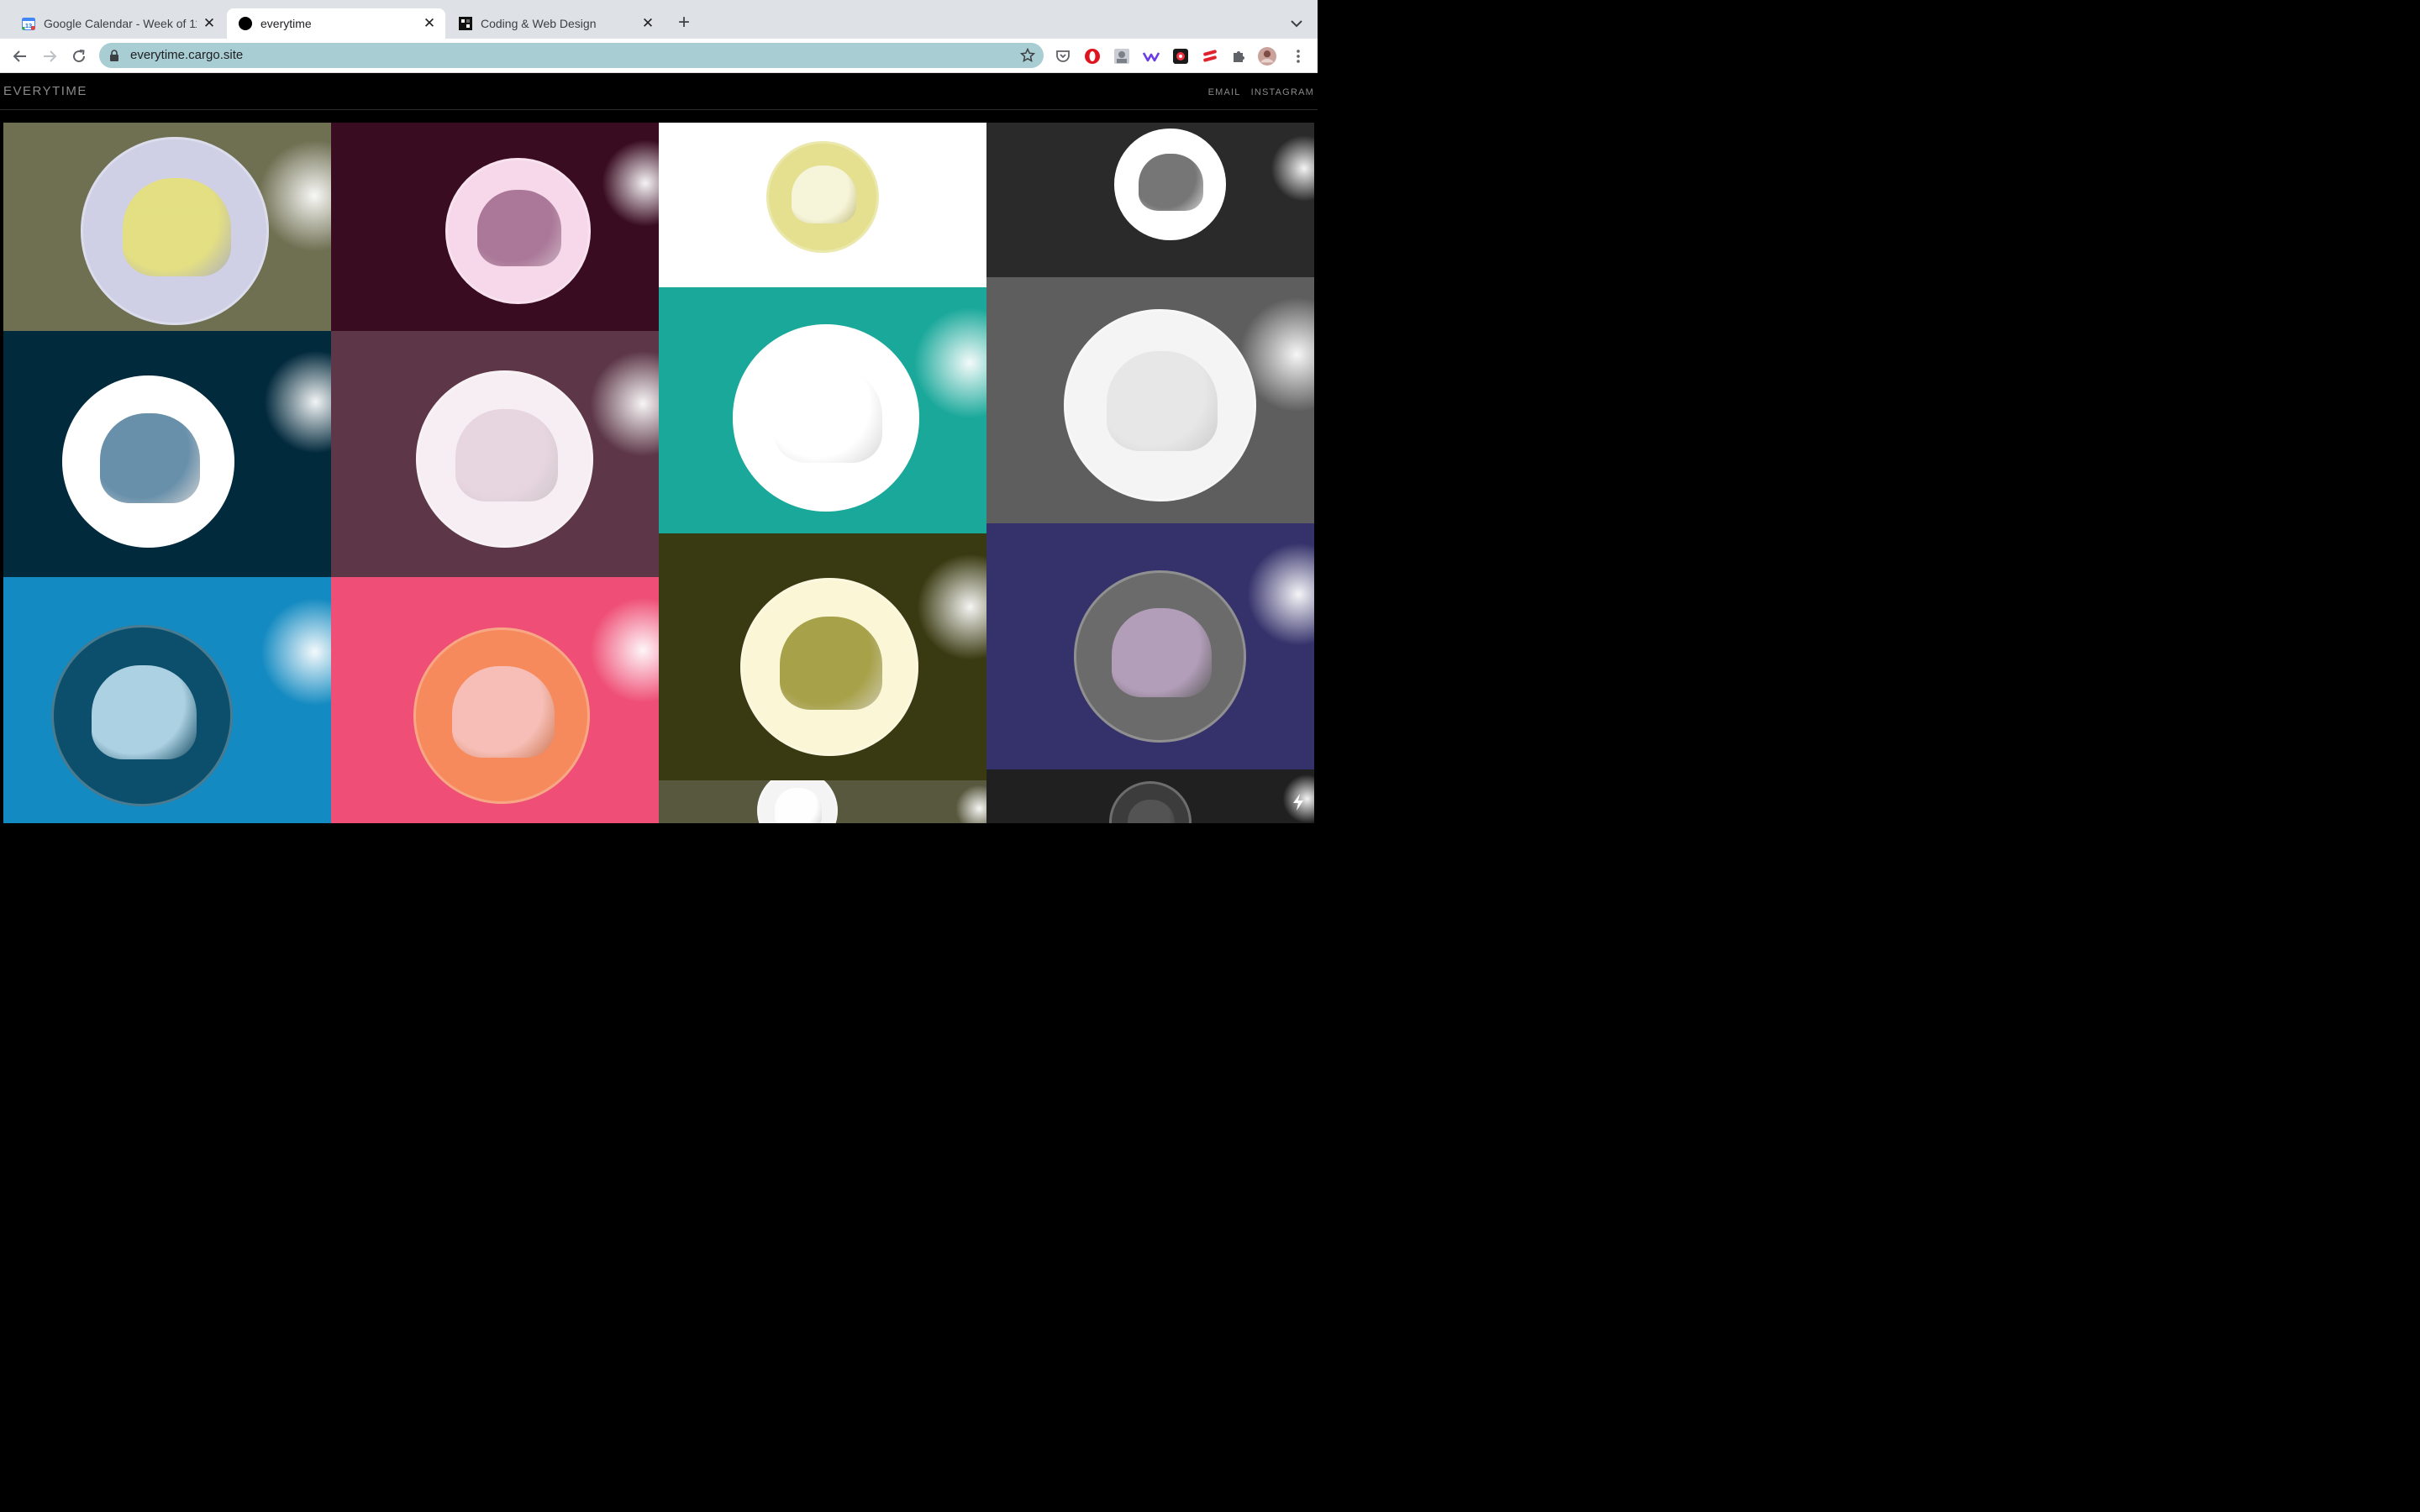 Image resolution: width=2420 pixels, height=1512 pixels. What do you see at coordinates (1063, 56) in the screenshot?
I see `pocket-icon` at bounding box center [1063, 56].